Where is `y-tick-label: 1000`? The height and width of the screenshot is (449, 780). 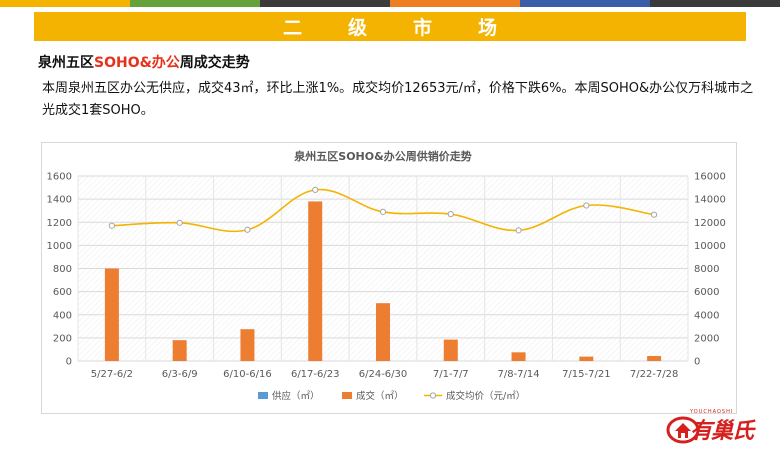
y-tick-label: 1000 is located at coordinates (59, 246).